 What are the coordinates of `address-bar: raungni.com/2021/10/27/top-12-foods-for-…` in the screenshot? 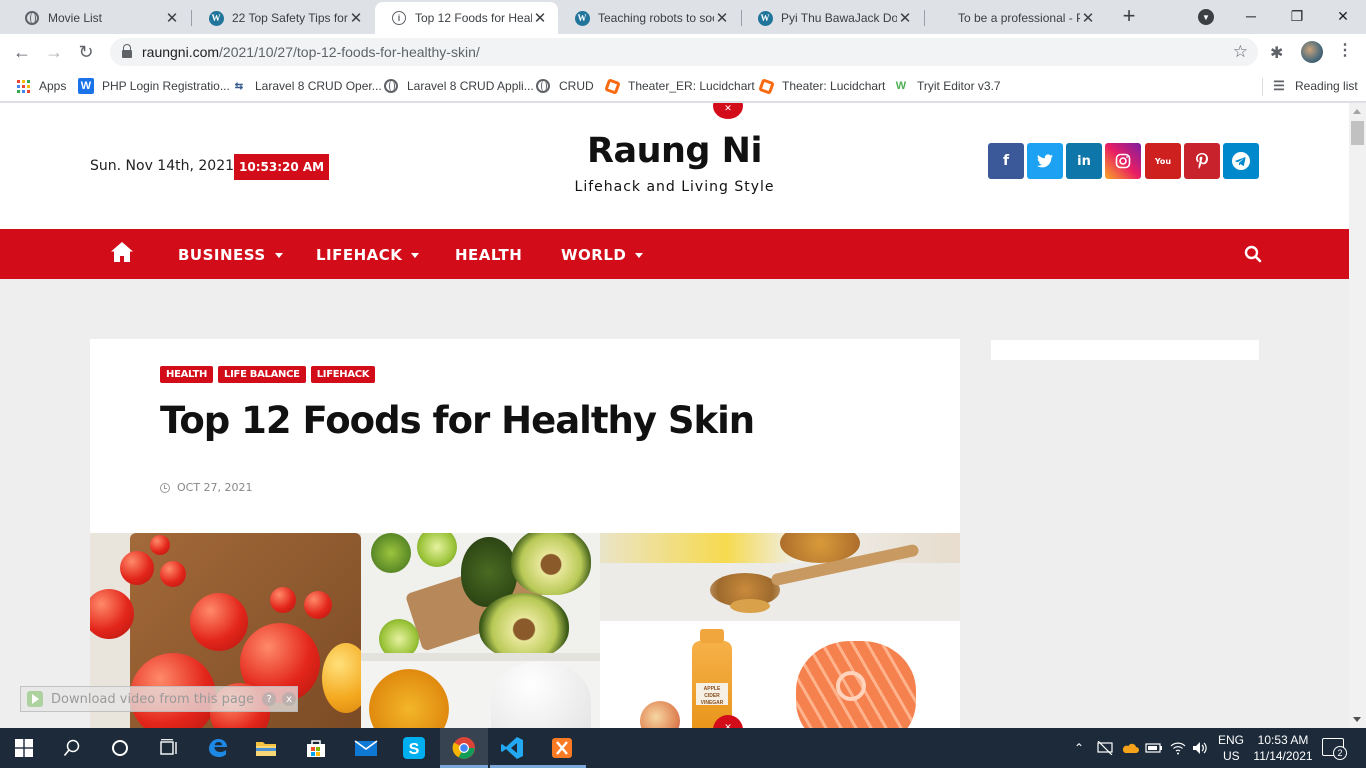 It's located at (684, 52).